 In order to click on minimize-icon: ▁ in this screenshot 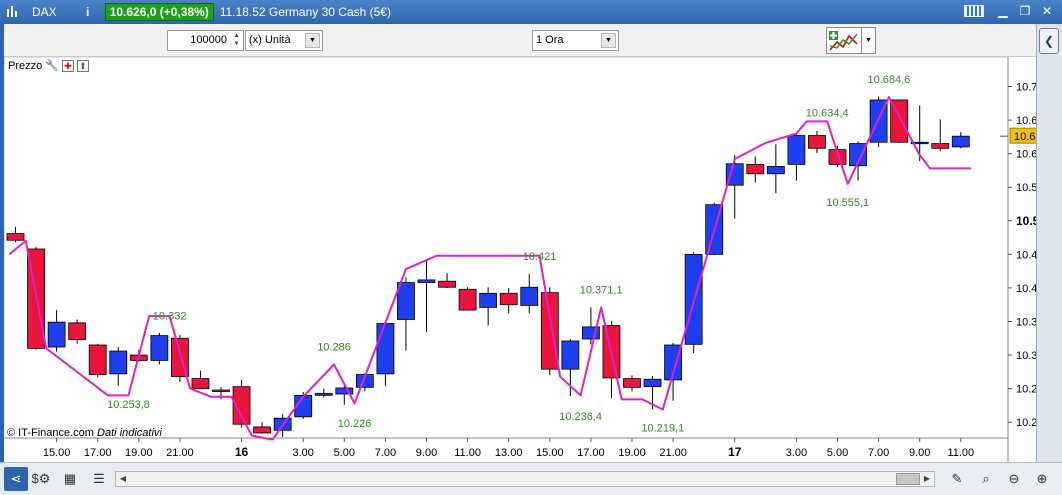, I will do `click(1003, 11)`.